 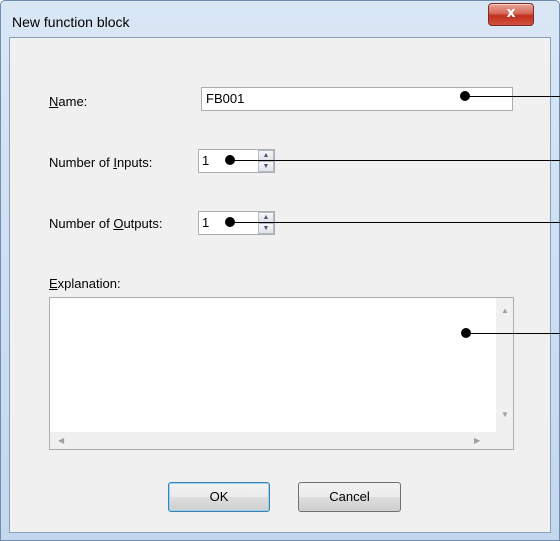 I want to click on close-icon: x, so click(x=511, y=13).